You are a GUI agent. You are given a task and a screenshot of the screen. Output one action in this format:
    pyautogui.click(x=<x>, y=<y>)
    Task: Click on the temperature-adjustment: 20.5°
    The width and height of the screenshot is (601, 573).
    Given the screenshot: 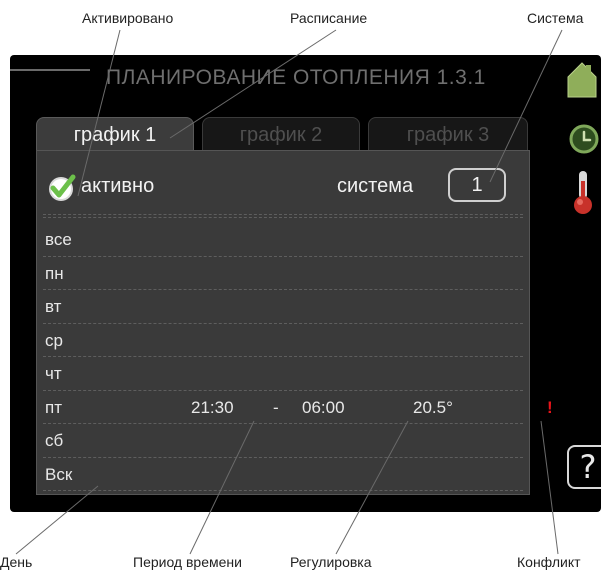 What is the action you would take?
    pyautogui.click(x=433, y=407)
    